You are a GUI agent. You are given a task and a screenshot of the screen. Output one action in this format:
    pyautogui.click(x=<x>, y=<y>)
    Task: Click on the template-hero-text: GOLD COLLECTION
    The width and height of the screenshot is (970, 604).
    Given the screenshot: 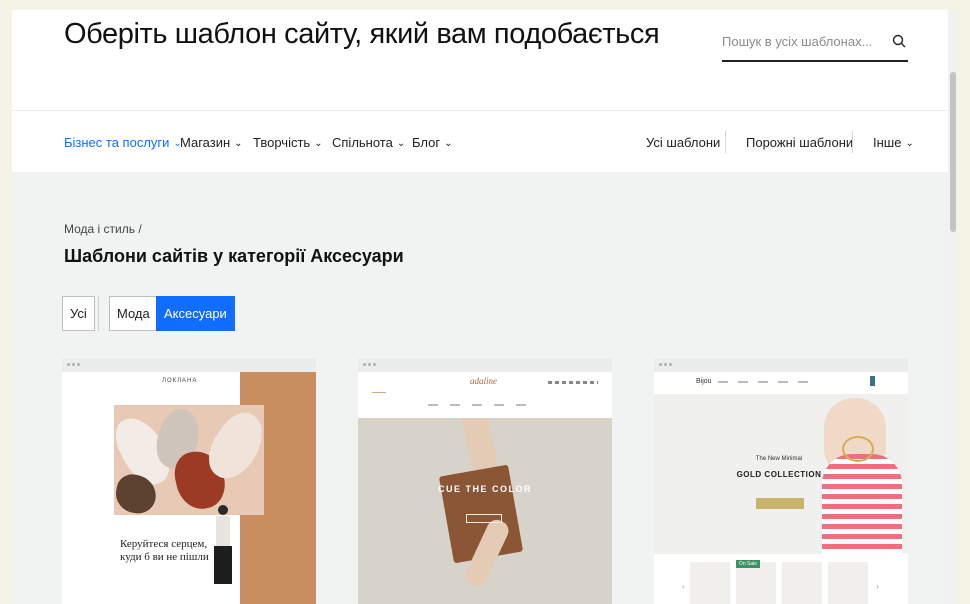 What is the action you would take?
    pyautogui.click(x=779, y=474)
    